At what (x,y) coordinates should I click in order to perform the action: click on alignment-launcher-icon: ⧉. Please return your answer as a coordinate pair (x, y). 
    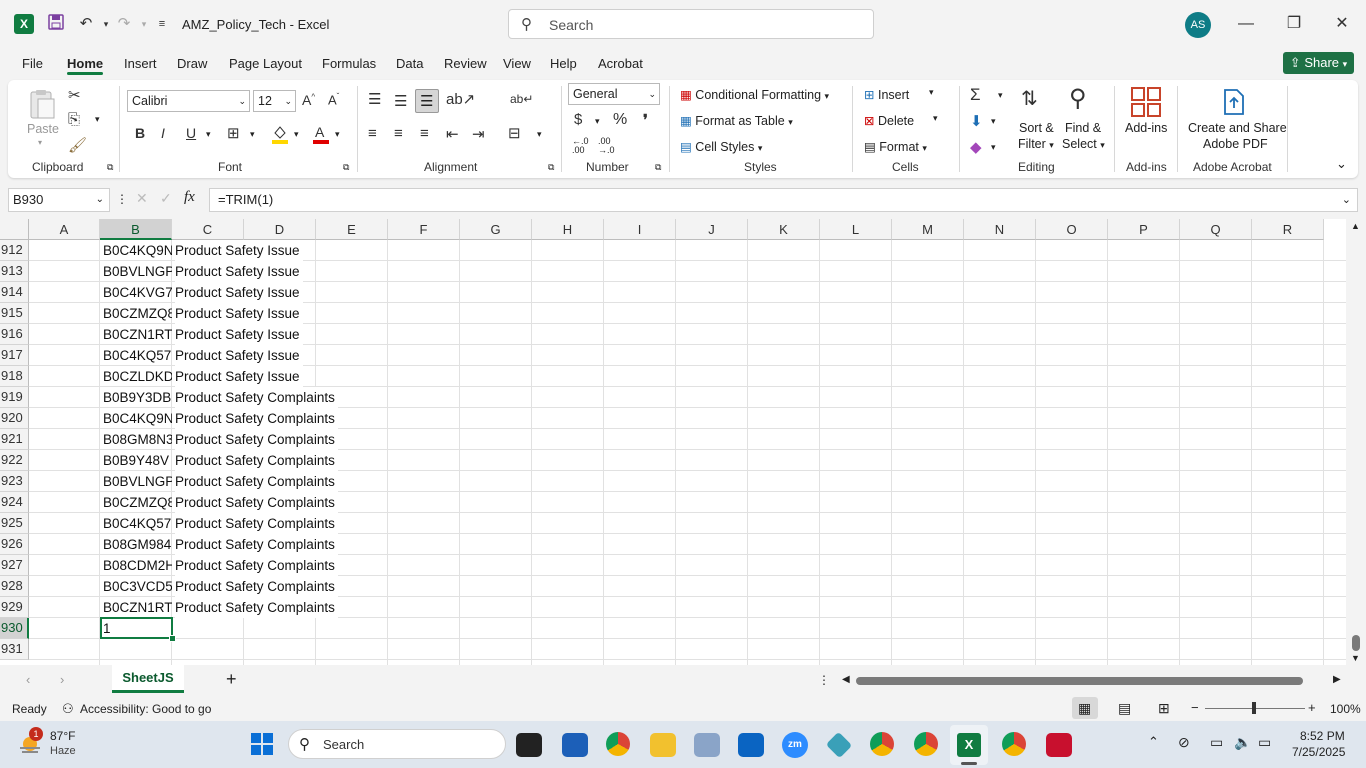
    Looking at the image, I should click on (551, 167).